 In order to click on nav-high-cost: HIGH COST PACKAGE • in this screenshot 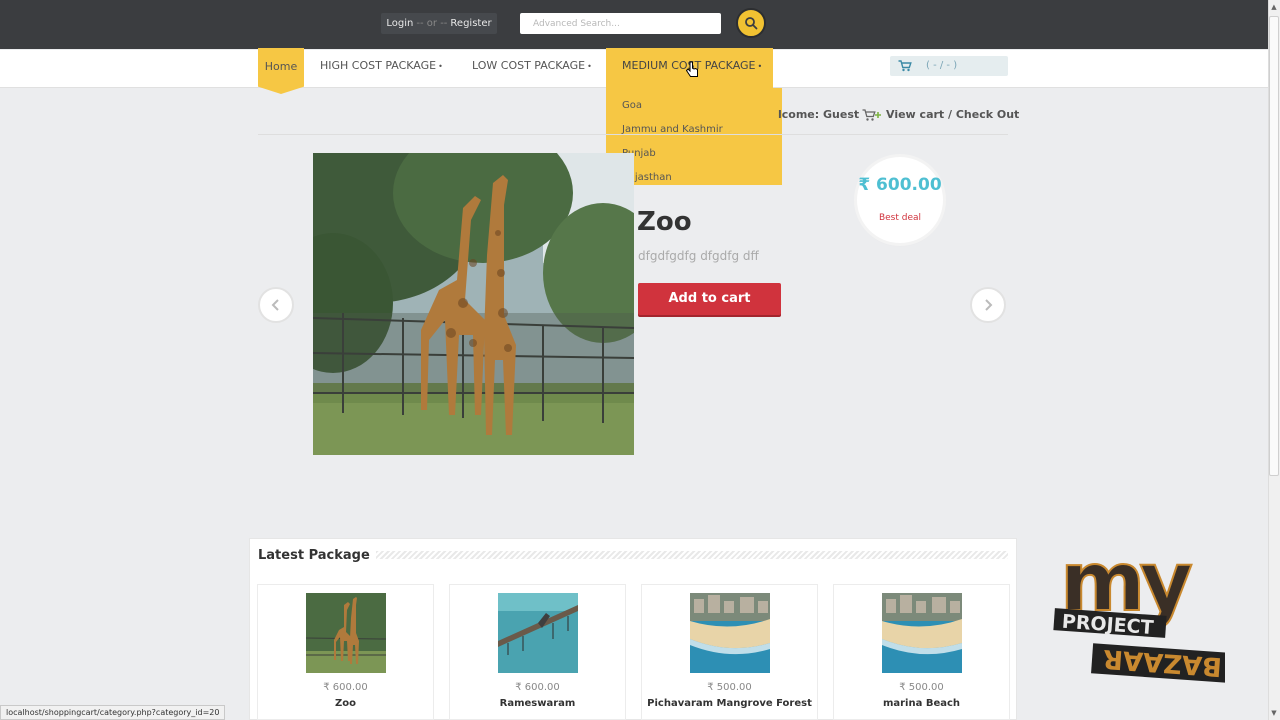, I will do `click(381, 65)`.